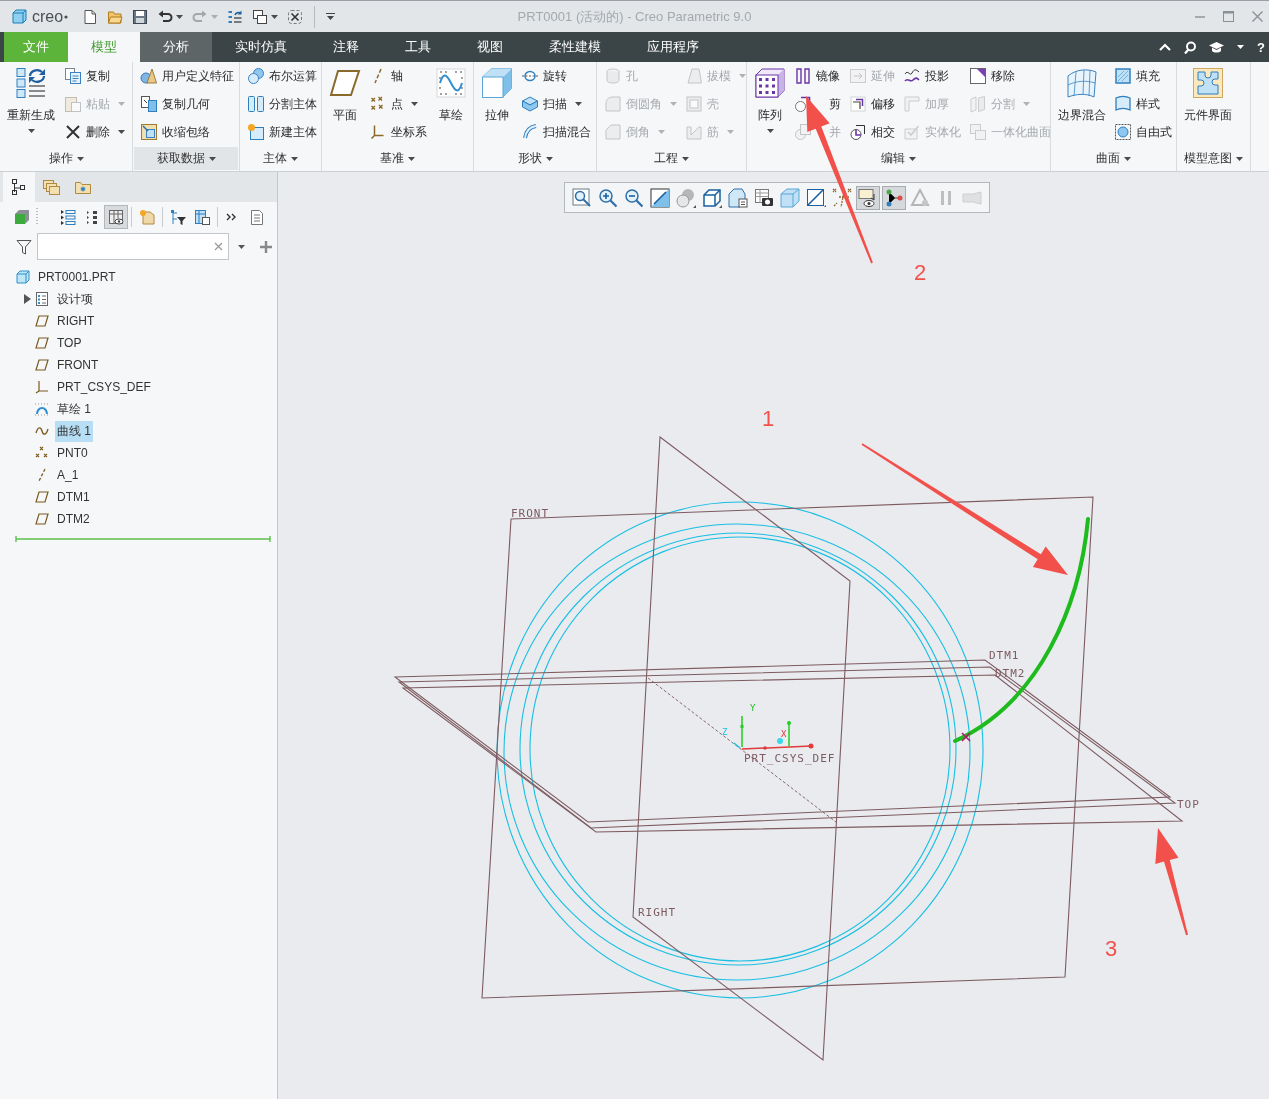  Describe the element at coordinates (912, 76) in the screenshot. I see `project-icon` at that location.